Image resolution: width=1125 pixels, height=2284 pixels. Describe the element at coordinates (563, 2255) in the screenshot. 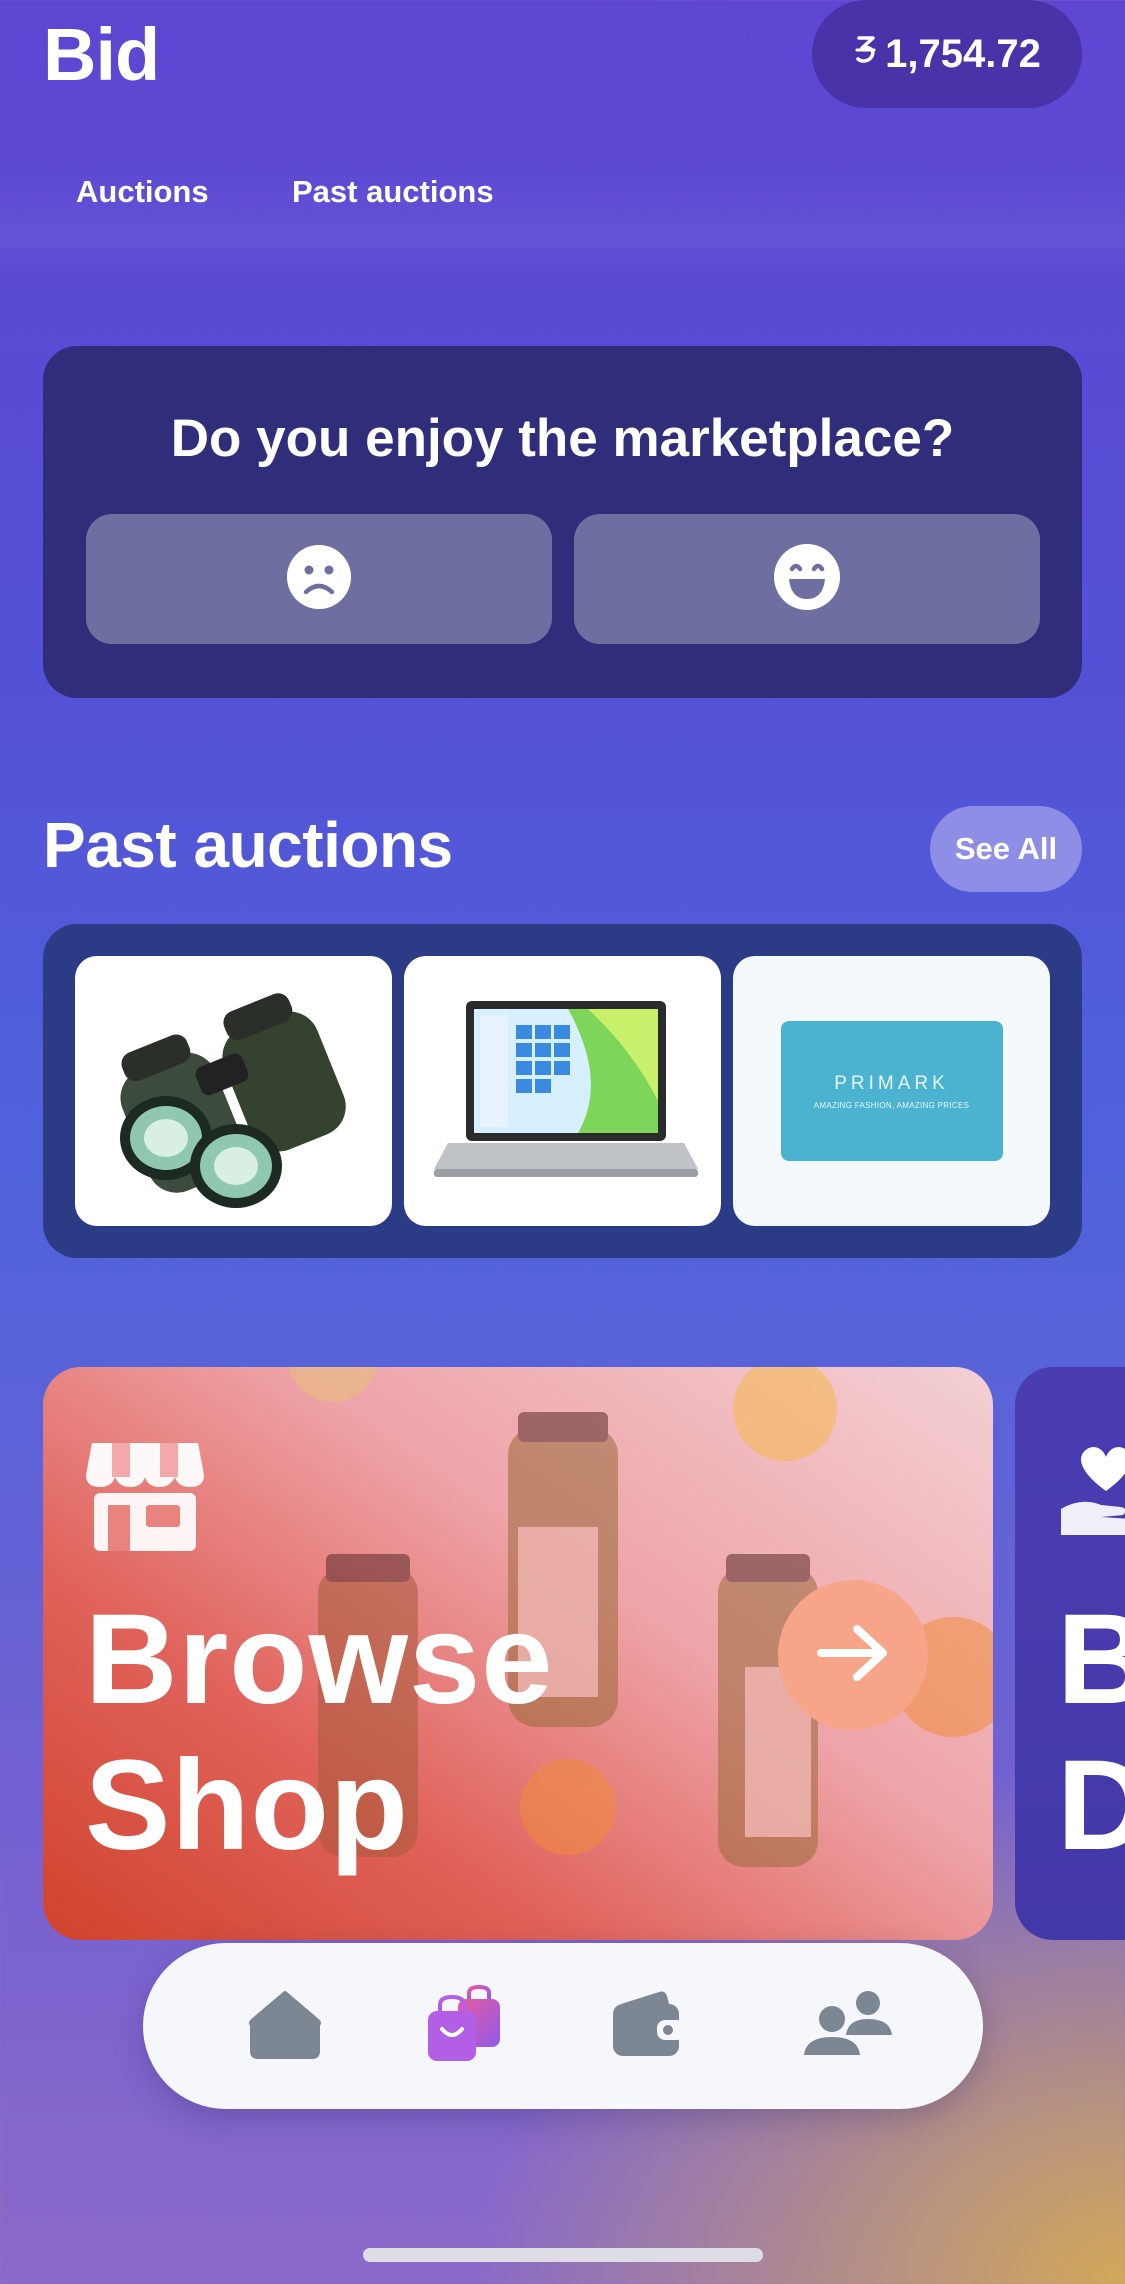

I see `home-indicator` at that location.